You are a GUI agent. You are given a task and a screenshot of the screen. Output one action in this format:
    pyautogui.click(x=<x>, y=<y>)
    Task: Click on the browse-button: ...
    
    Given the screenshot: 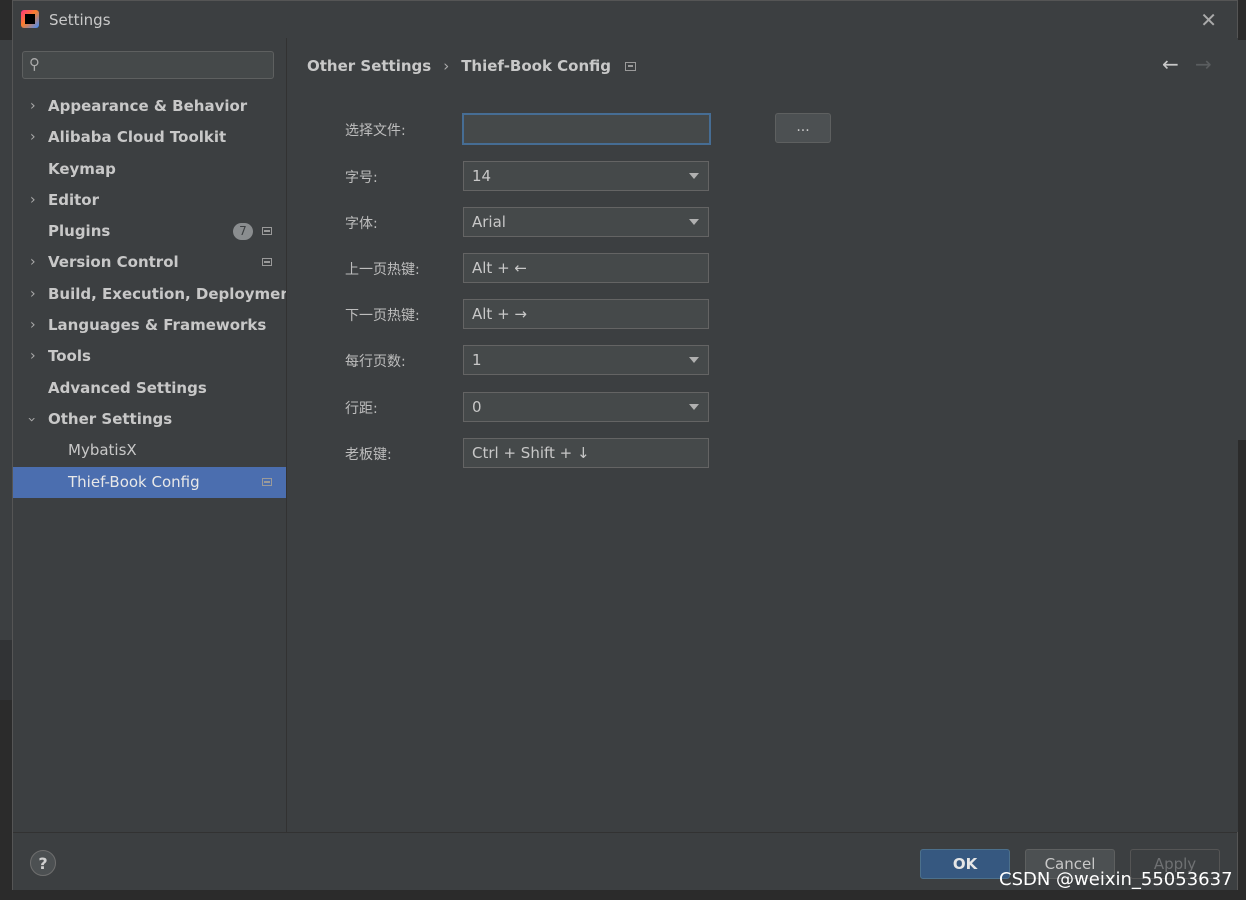 What is the action you would take?
    pyautogui.click(x=803, y=128)
    